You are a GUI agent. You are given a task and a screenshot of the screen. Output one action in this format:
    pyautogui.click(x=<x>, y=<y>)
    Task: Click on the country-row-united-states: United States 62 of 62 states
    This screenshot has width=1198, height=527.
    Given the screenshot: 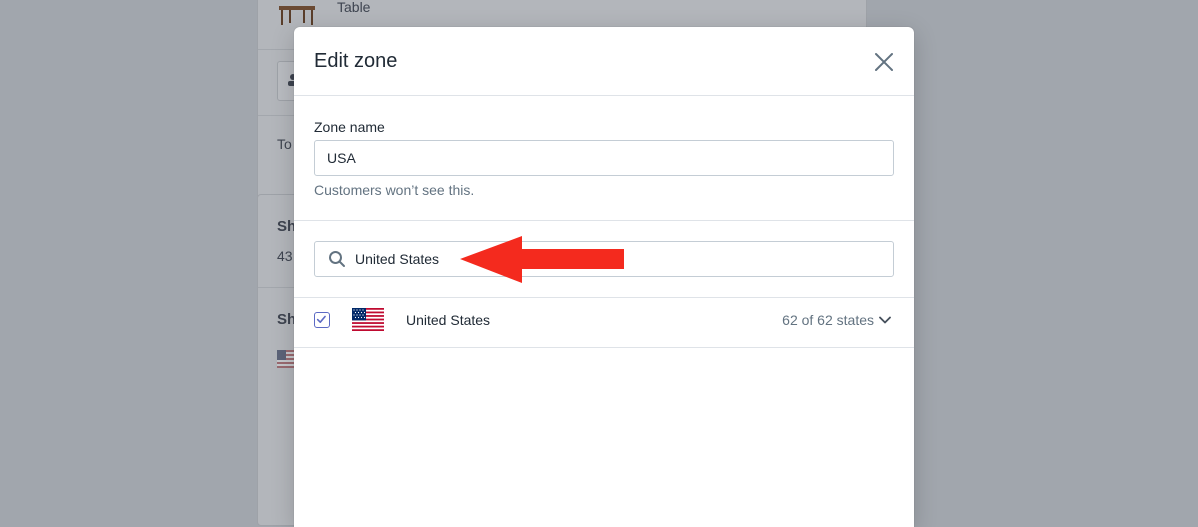 What is the action you would take?
    pyautogui.click(x=604, y=323)
    